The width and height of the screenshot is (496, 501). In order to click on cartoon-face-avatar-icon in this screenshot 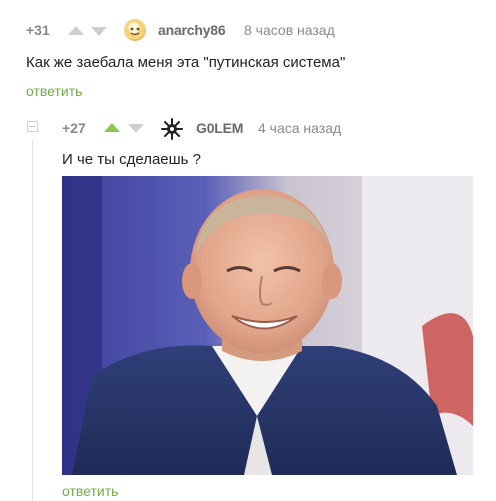, I will do `click(135, 31)`.